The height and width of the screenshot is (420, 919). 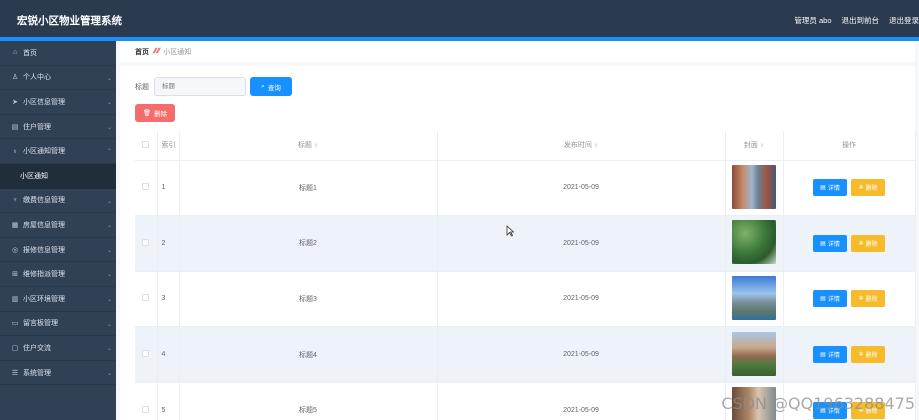 I want to click on mic-icon: ♁, so click(x=15, y=151).